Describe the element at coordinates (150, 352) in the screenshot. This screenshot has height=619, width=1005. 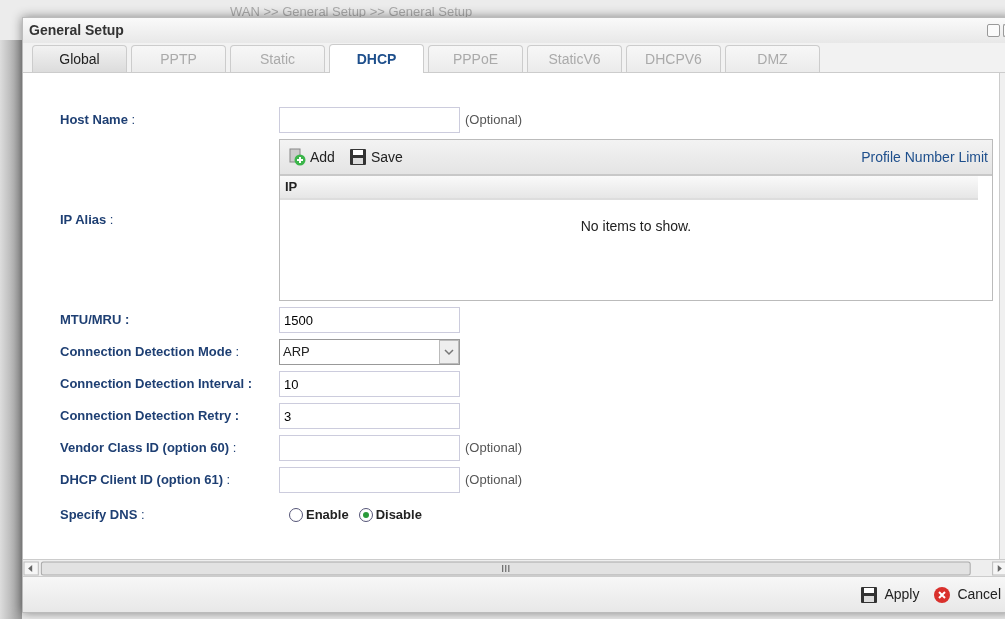
I see `field-label: Connection Detection Mode :` at that location.